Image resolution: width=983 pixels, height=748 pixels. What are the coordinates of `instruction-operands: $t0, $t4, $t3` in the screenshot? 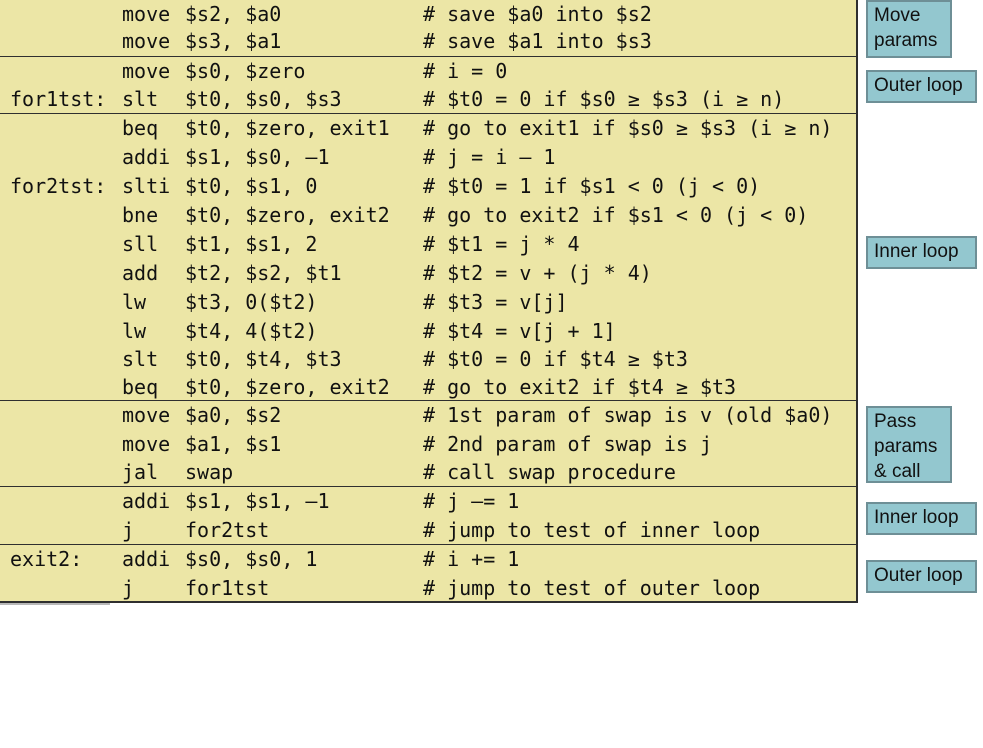 It's located at (263, 359).